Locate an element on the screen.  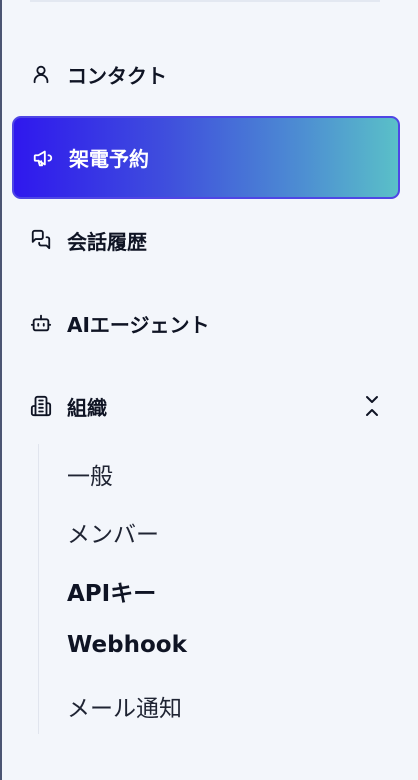
nav-label: AIエージェント is located at coordinates (138, 324).